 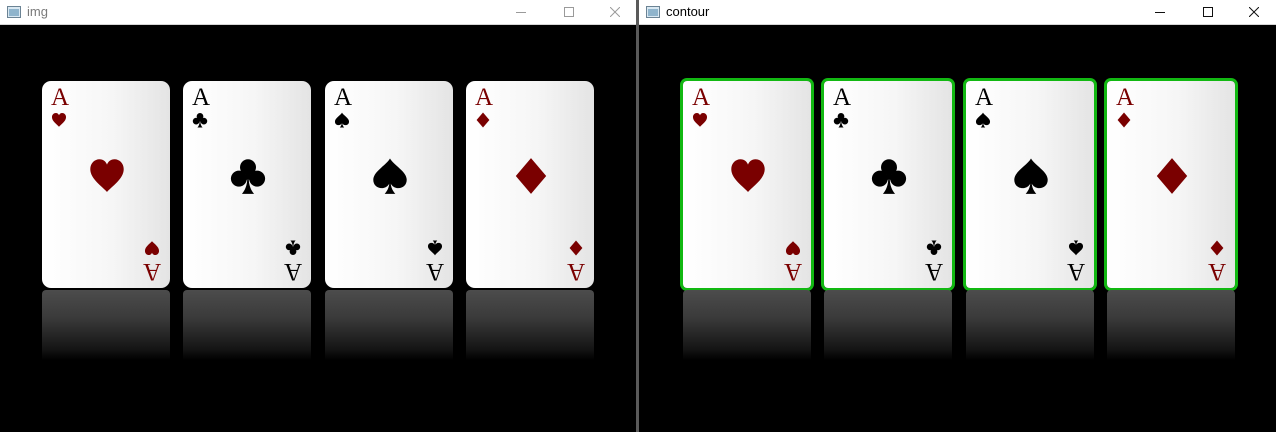 I want to click on window-title: img, so click(x=37, y=11).